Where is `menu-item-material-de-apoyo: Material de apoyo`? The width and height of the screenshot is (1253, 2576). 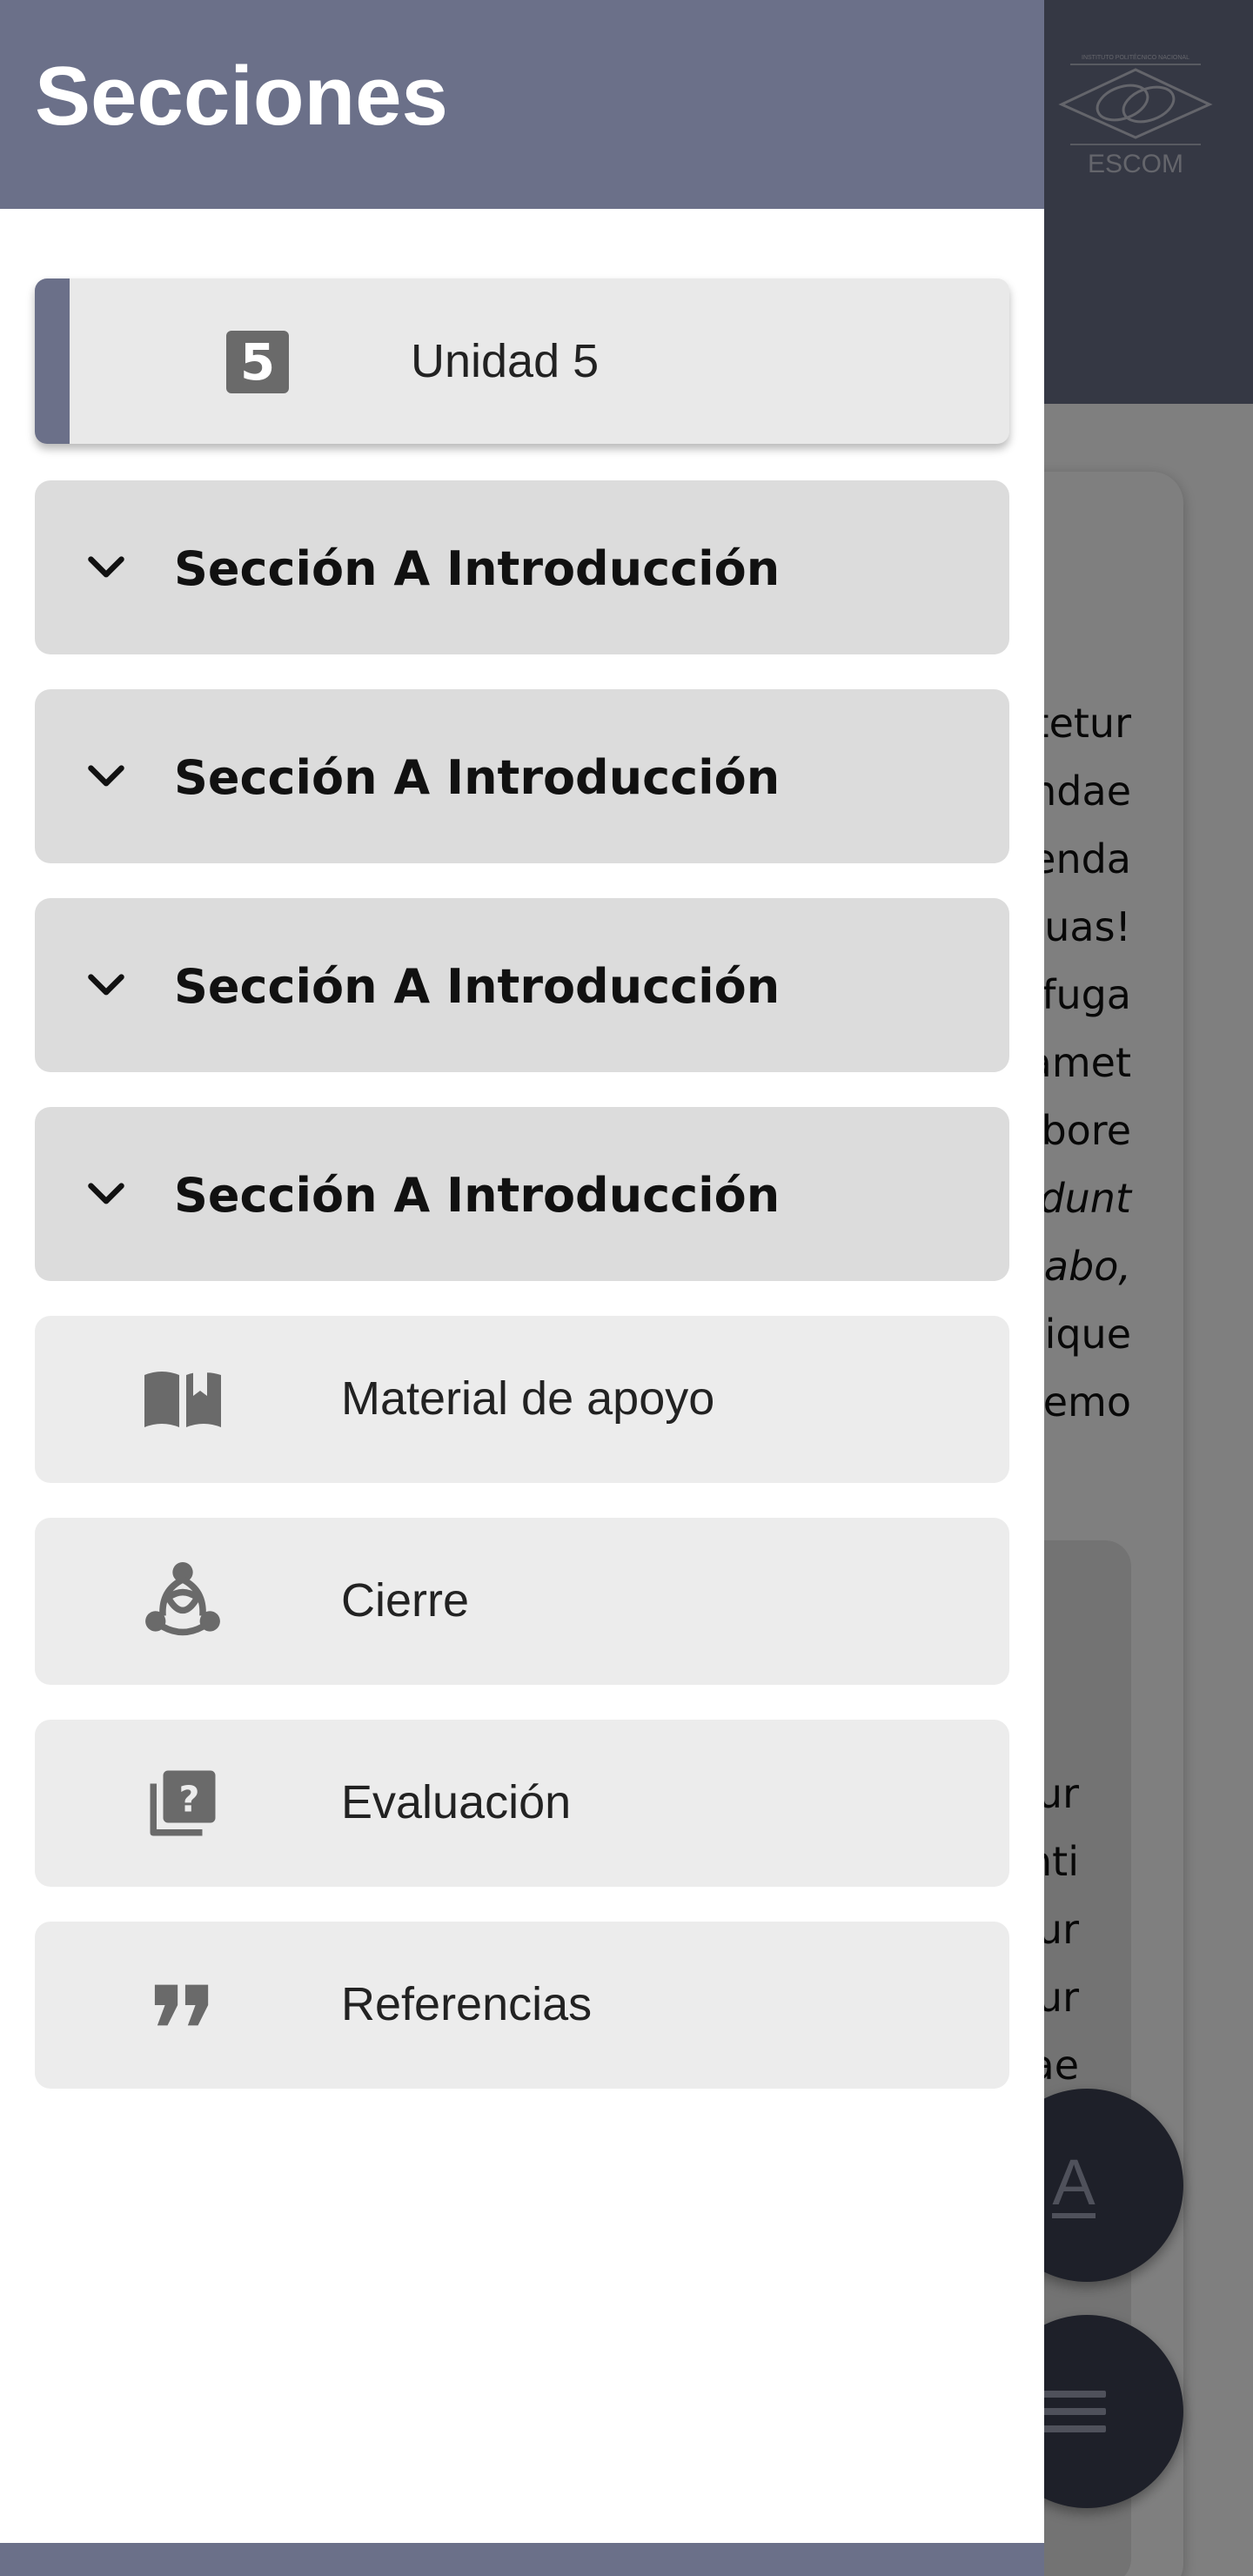
menu-item-material-de-apoyo: Material de apoyo is located at coordinates (522, 1399).